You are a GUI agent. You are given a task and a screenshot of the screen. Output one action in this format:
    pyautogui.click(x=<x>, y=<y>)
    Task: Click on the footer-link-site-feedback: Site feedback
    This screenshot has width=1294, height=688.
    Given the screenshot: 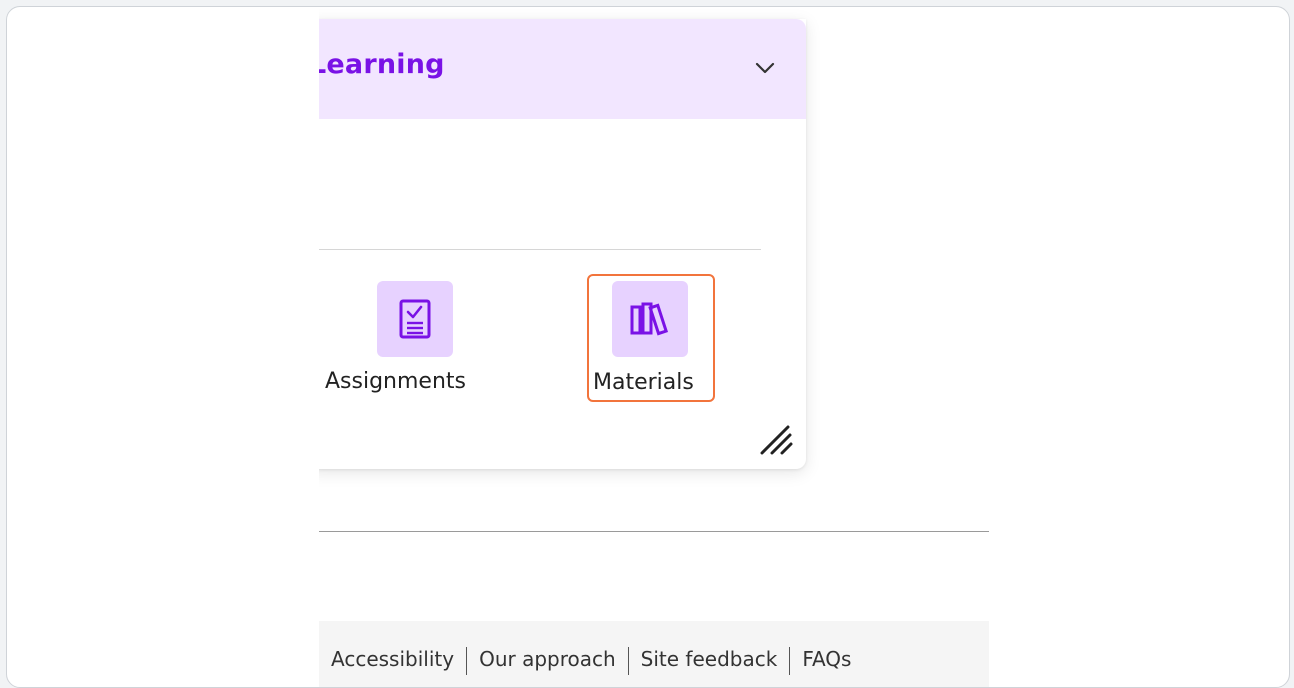 What is the action you would take?
    pyautogui.click(x=709, y=659)
    